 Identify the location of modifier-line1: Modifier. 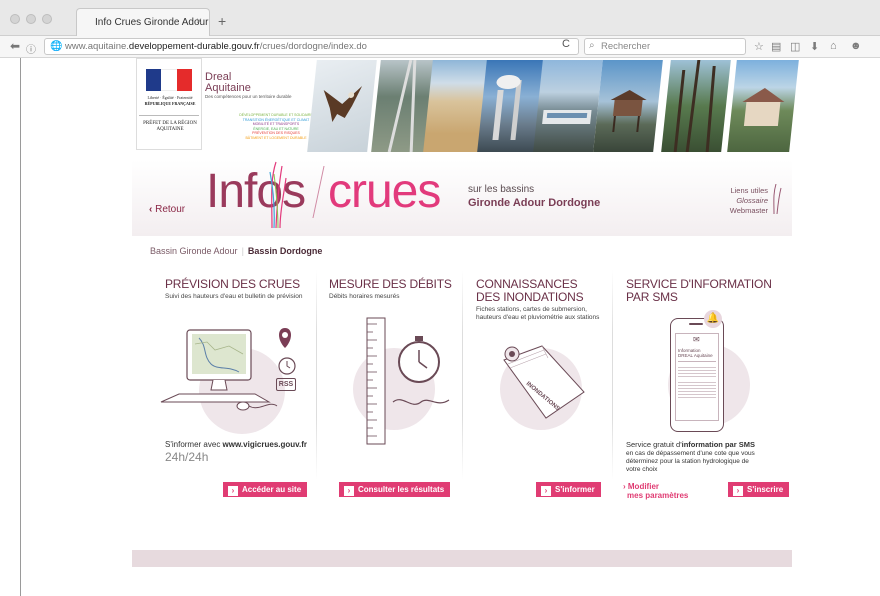
(643, 486).